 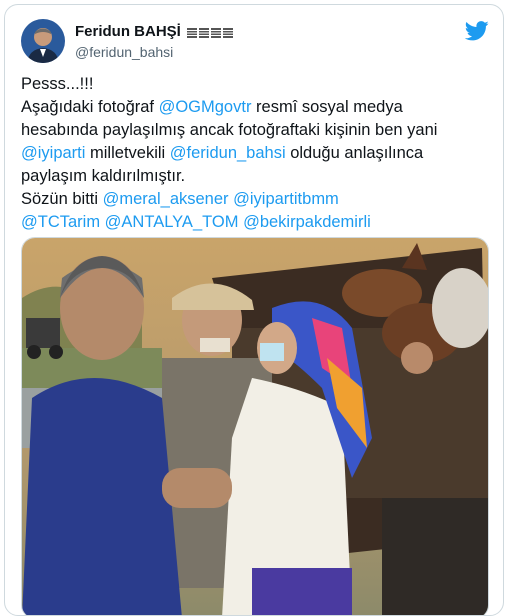 What do you see at coordinates (209, 32) in the screenshot?
I see `turkish-flag-icons` at bounding box center [209, 32].